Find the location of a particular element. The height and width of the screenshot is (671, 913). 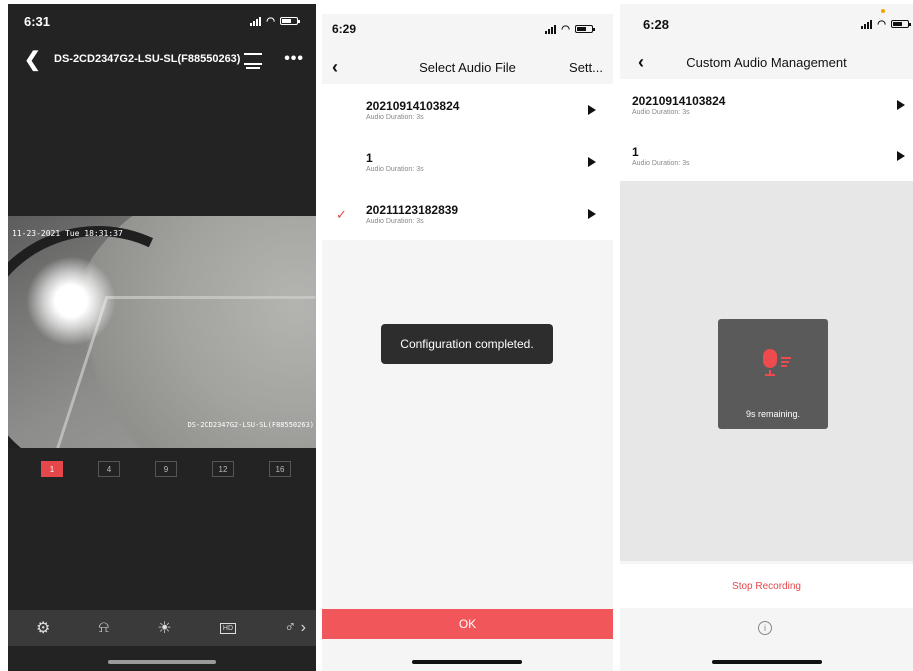

split-option-16: 16 is located at coordinates (280, 469).